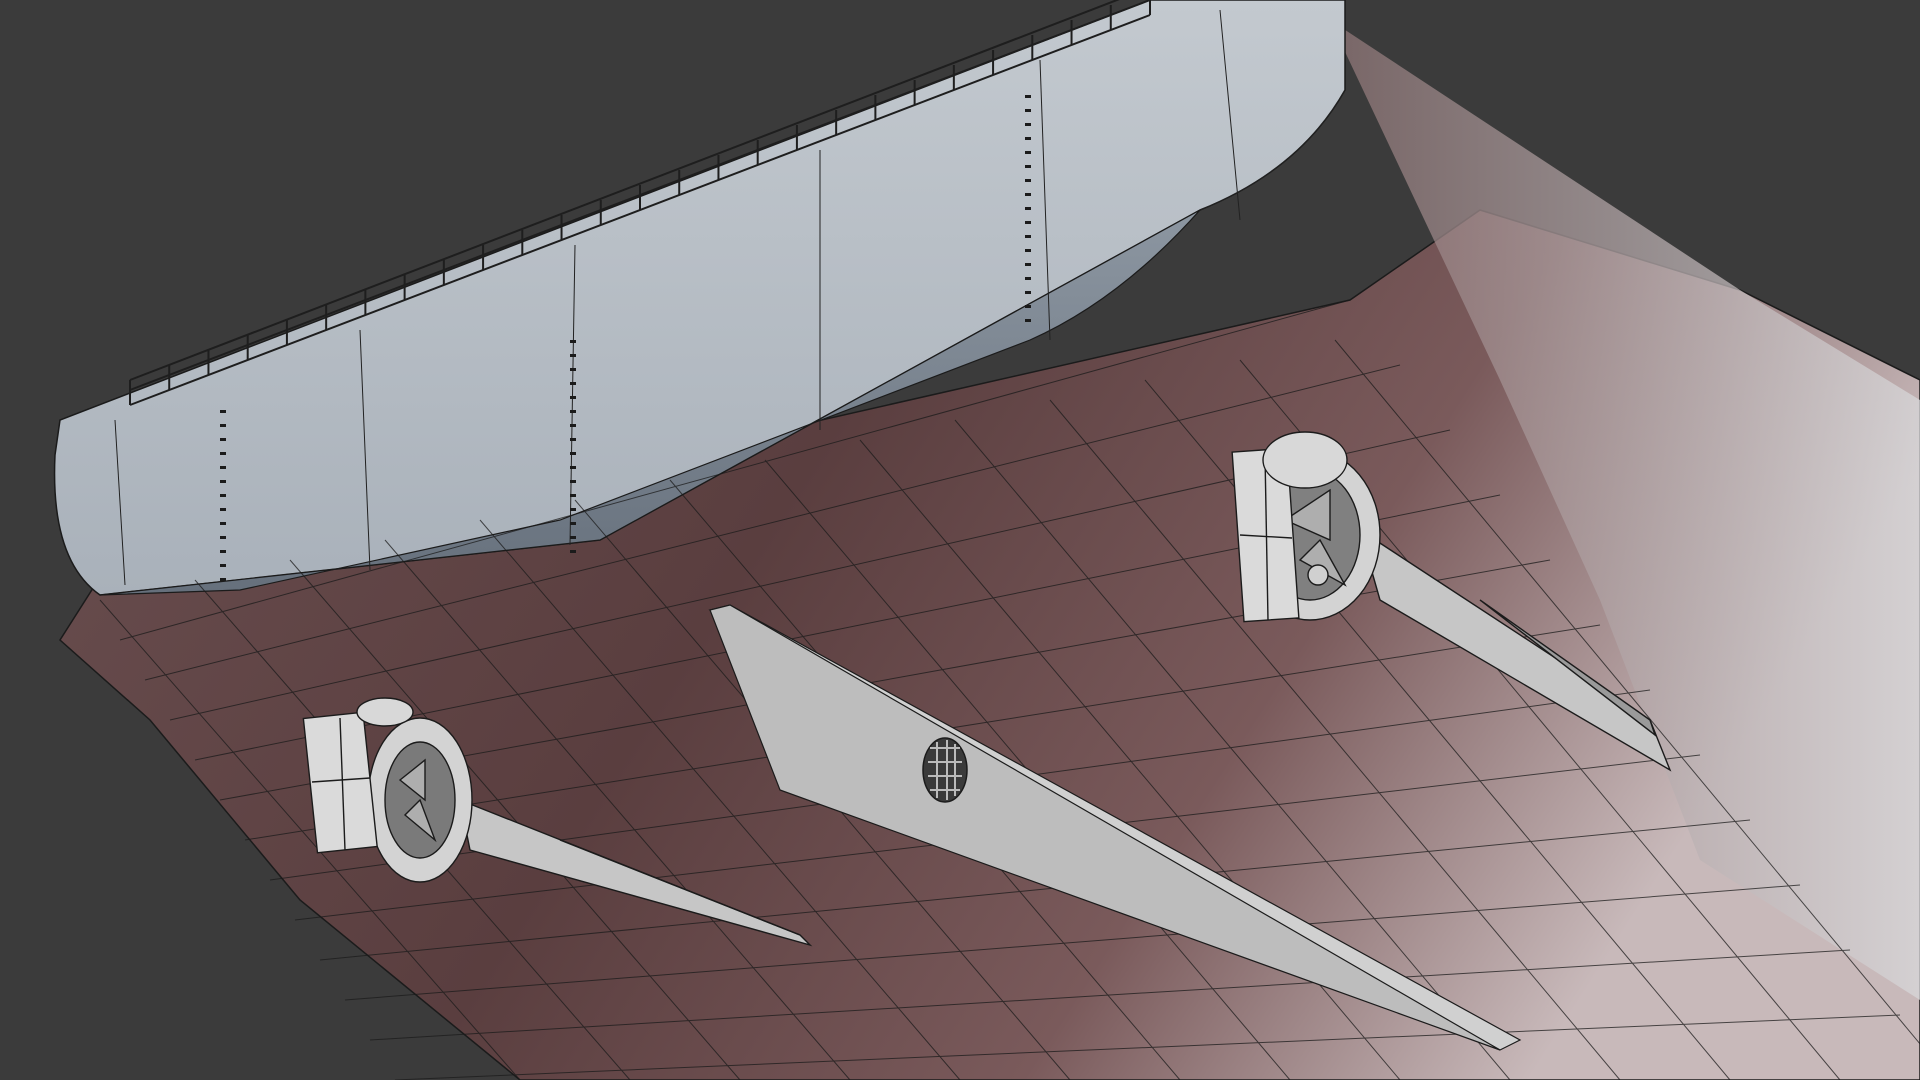 This screenshot has width=1920, height=1080. Describe the element at coordinates (945, 770) in the screenshot. I see `skeg-grille` at that location.